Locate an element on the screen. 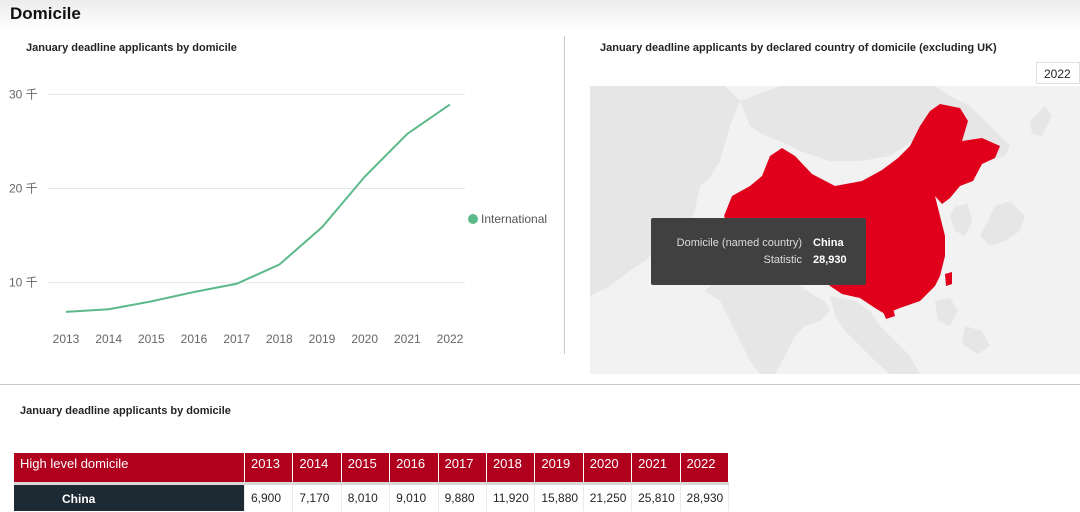  table-cell: 11,920 is located at coordinates (511, 498).